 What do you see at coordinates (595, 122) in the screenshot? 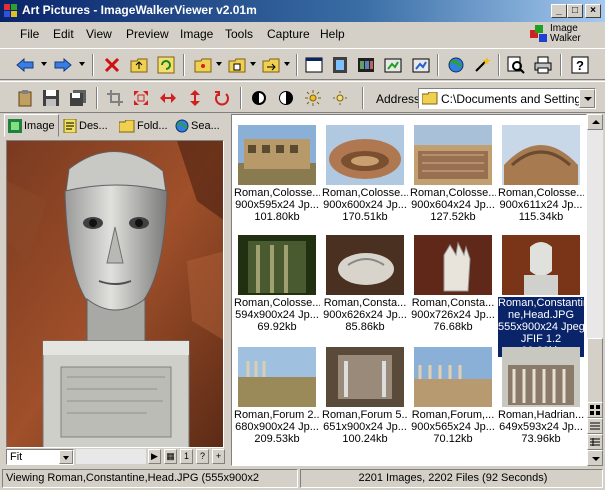
I see `scroll-up-button` at bounding box center [595, 122].